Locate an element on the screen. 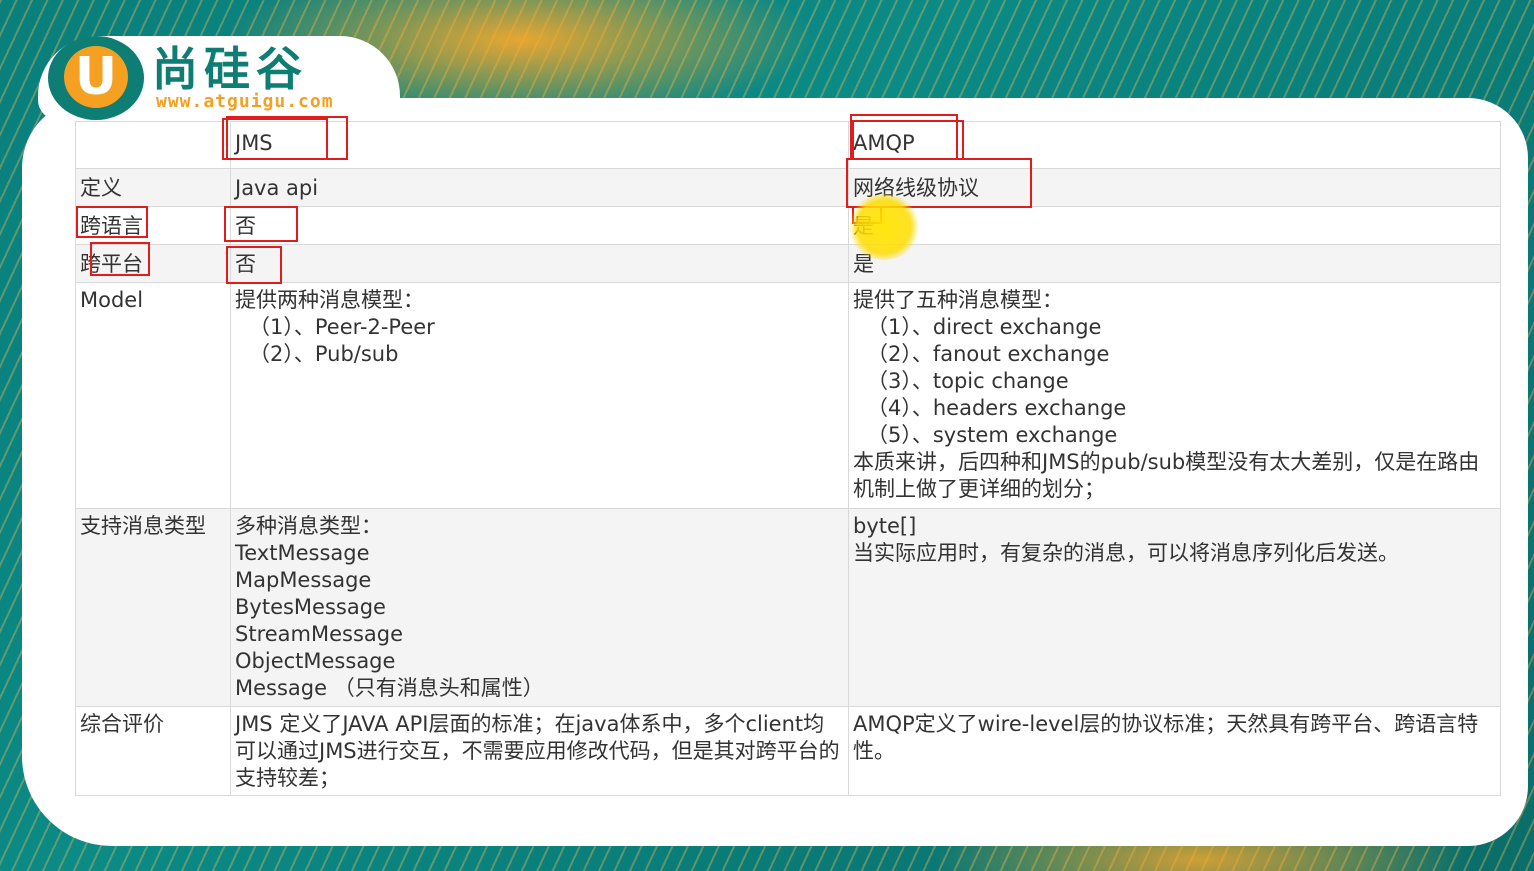  cell-line: （1）、Peer-2-Peer is located at coordinates (342, 327).